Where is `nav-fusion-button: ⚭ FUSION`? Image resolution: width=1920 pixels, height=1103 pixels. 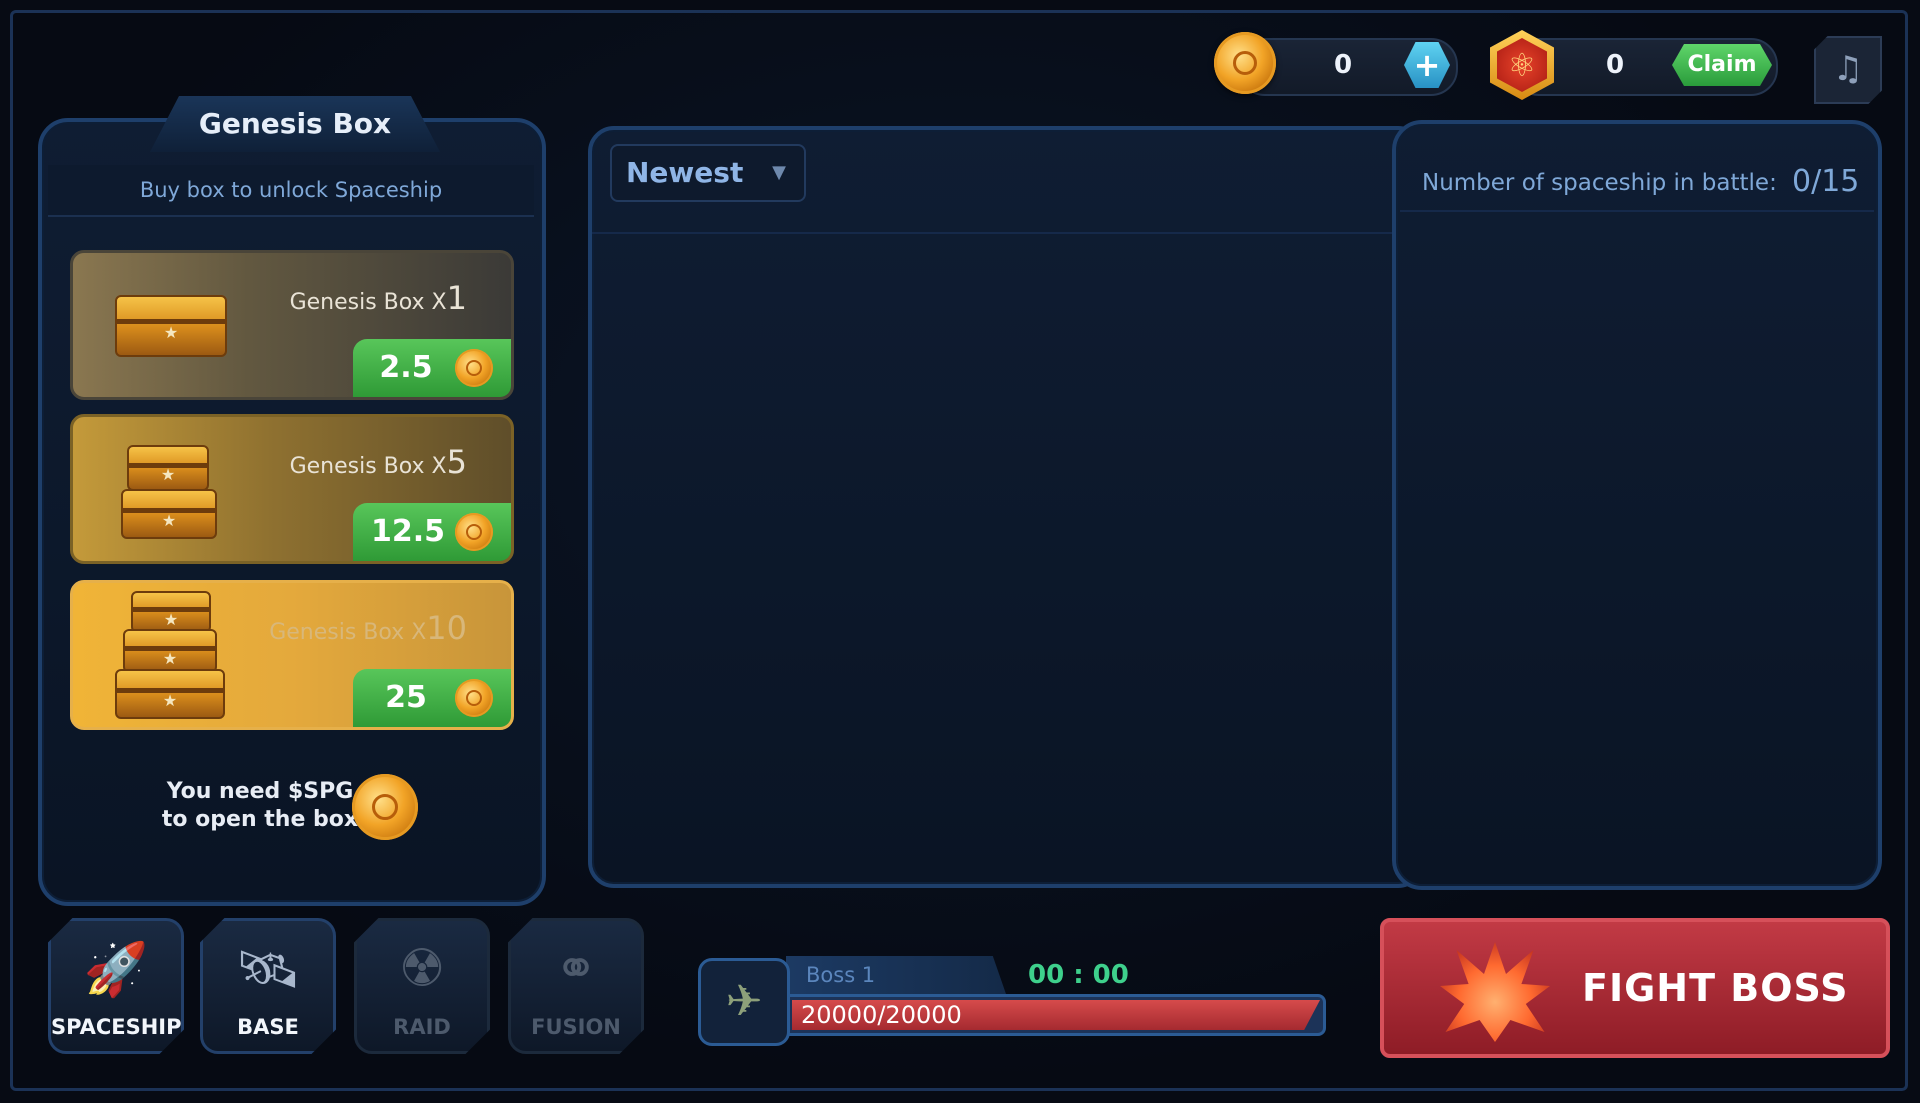
nav-fusion-button: ⚭ FUSION is located at coordinates (576, 986).